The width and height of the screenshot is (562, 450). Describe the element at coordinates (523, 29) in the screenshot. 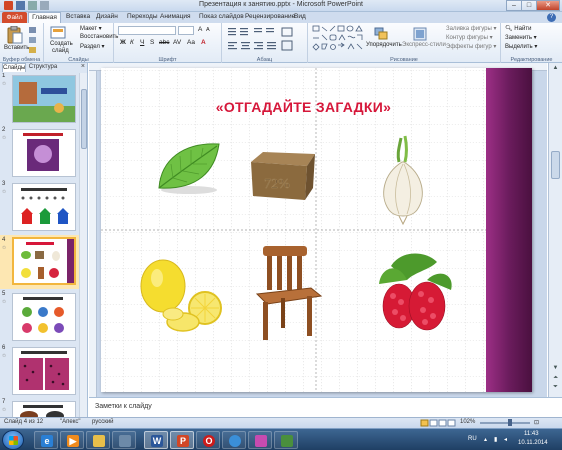

I see `find-label: Найти` at that location.